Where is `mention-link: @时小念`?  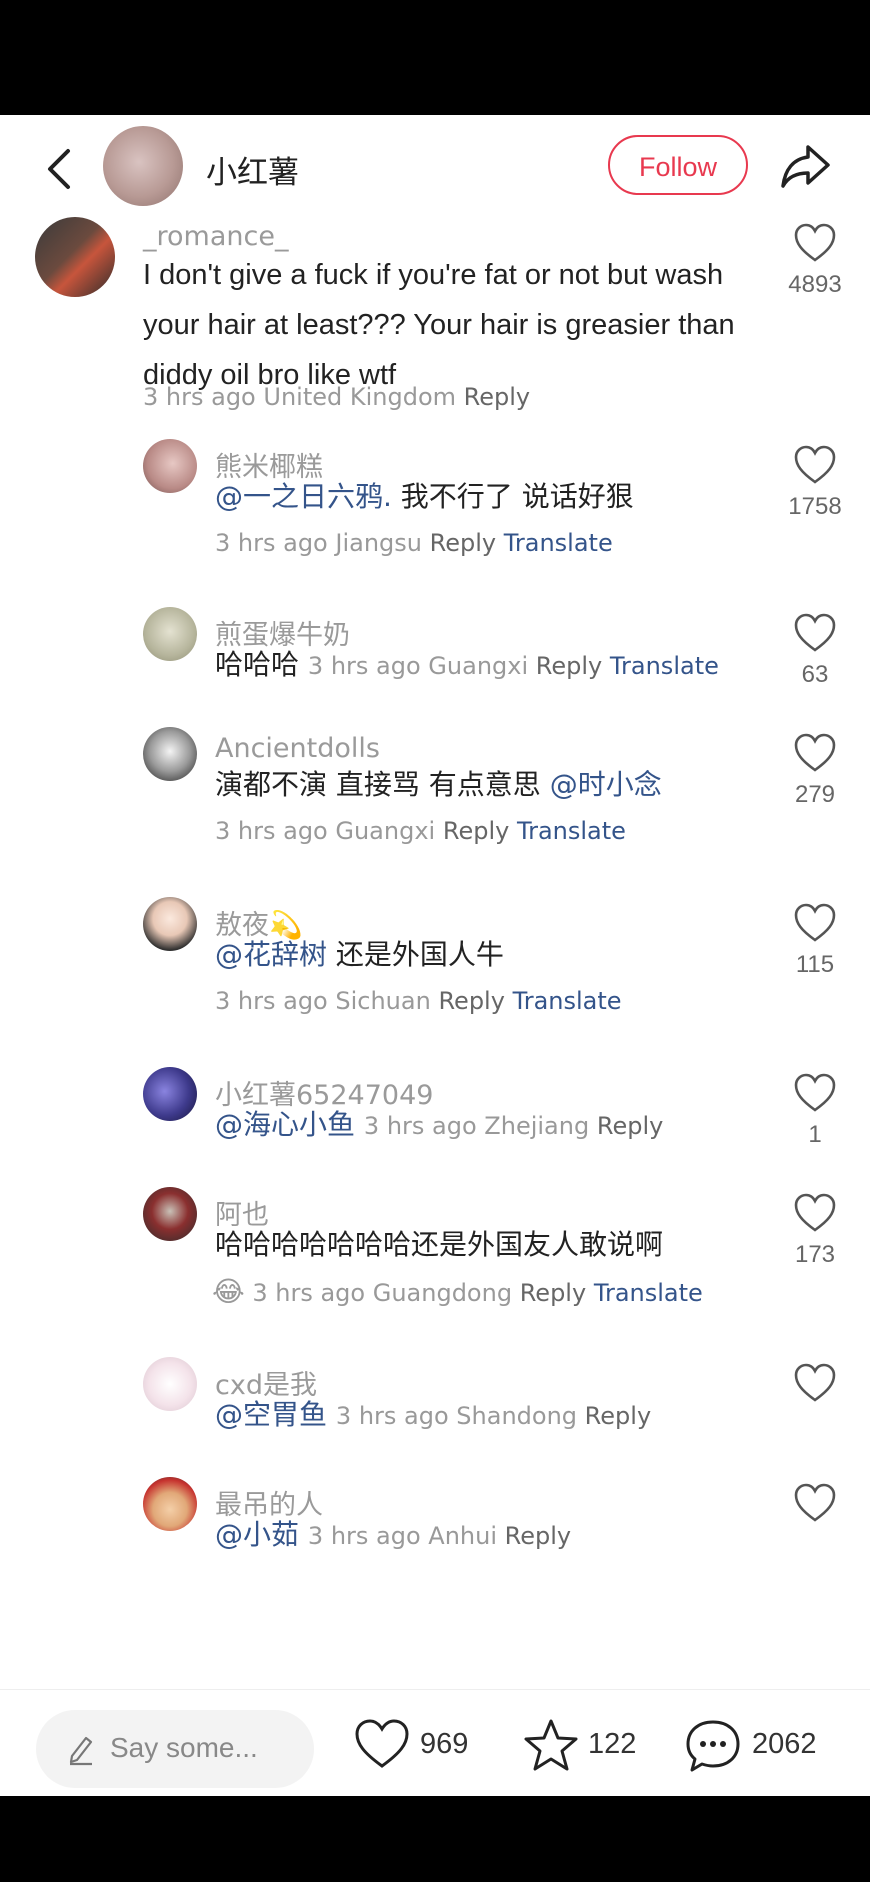
mention-link: @时小念 is located at coordinates (606, 784).